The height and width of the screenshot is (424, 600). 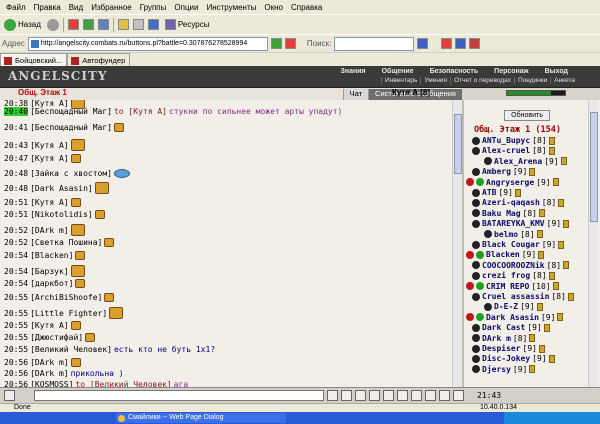 I want to click on go-icon, so click(x=276, y=43).